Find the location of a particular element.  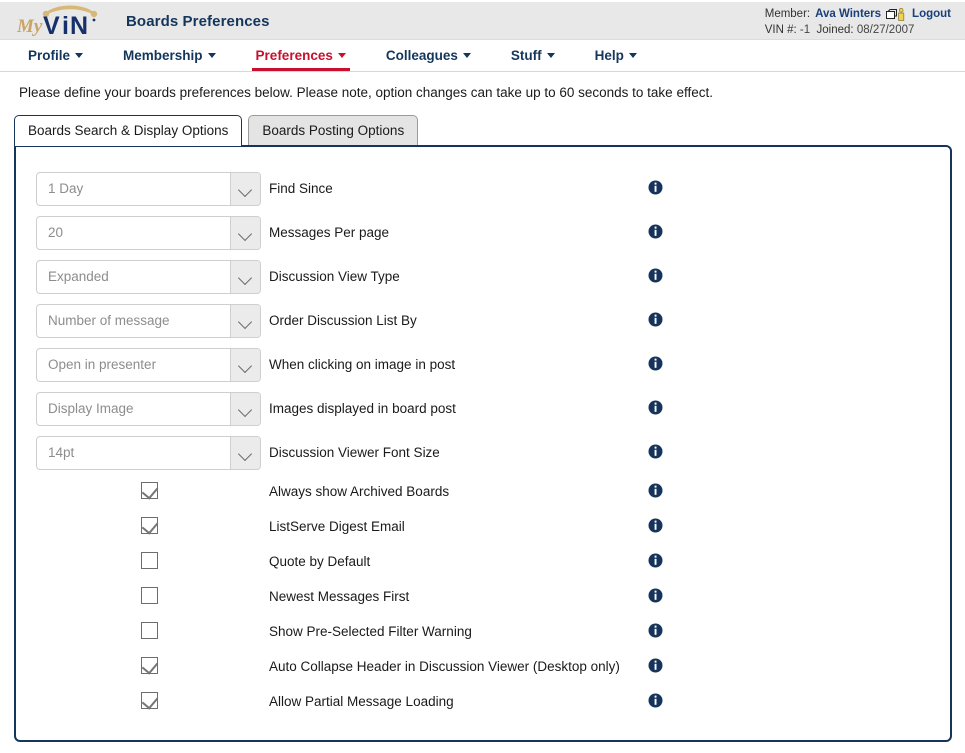

tab-label: Boards Search & Display Options is located at coordinates (128, 130).